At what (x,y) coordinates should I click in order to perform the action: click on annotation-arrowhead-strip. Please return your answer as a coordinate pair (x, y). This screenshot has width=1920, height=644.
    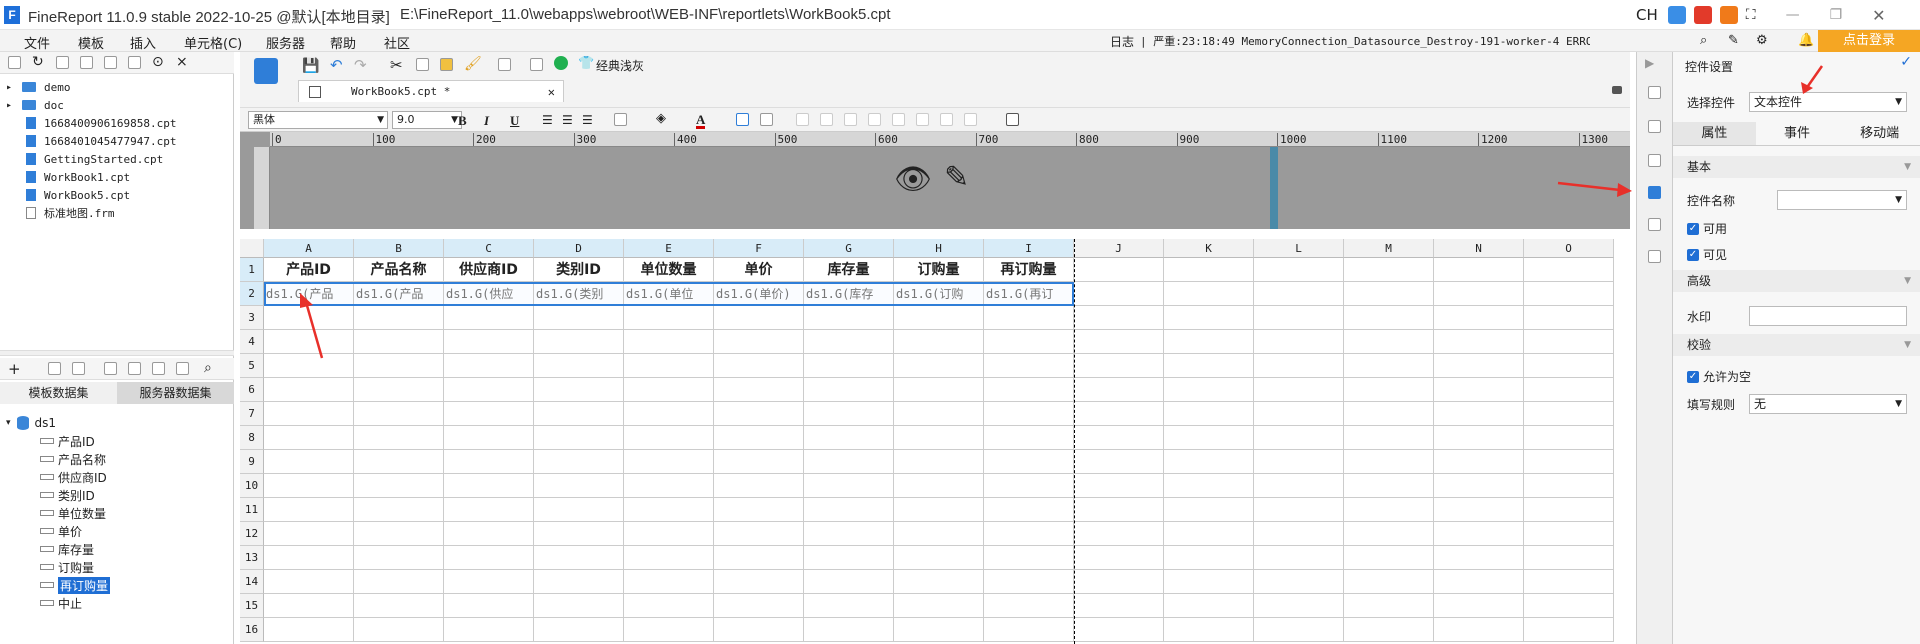
    Looking at the image, I should click on (1624, 190).